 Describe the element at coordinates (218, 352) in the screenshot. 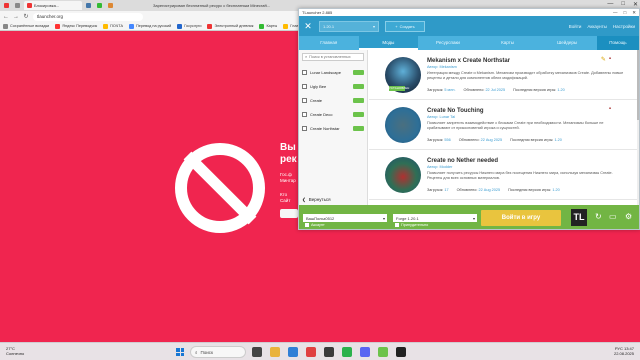

I see `taskbar-search: ⌕ Поиск` at that location.